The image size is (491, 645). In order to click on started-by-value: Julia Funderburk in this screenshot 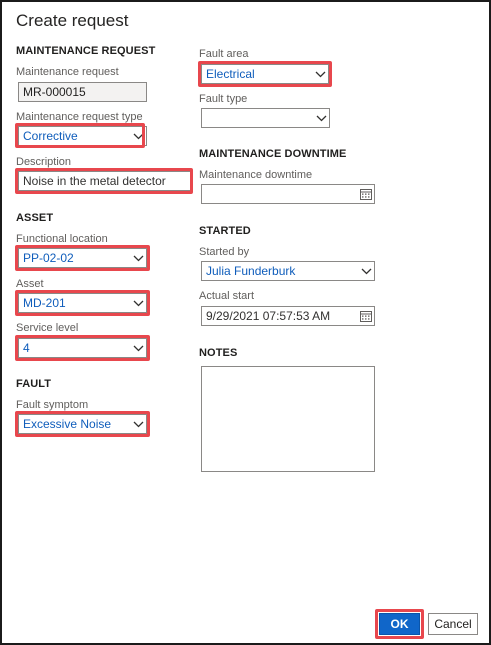, I will do `click(251, 271)`.